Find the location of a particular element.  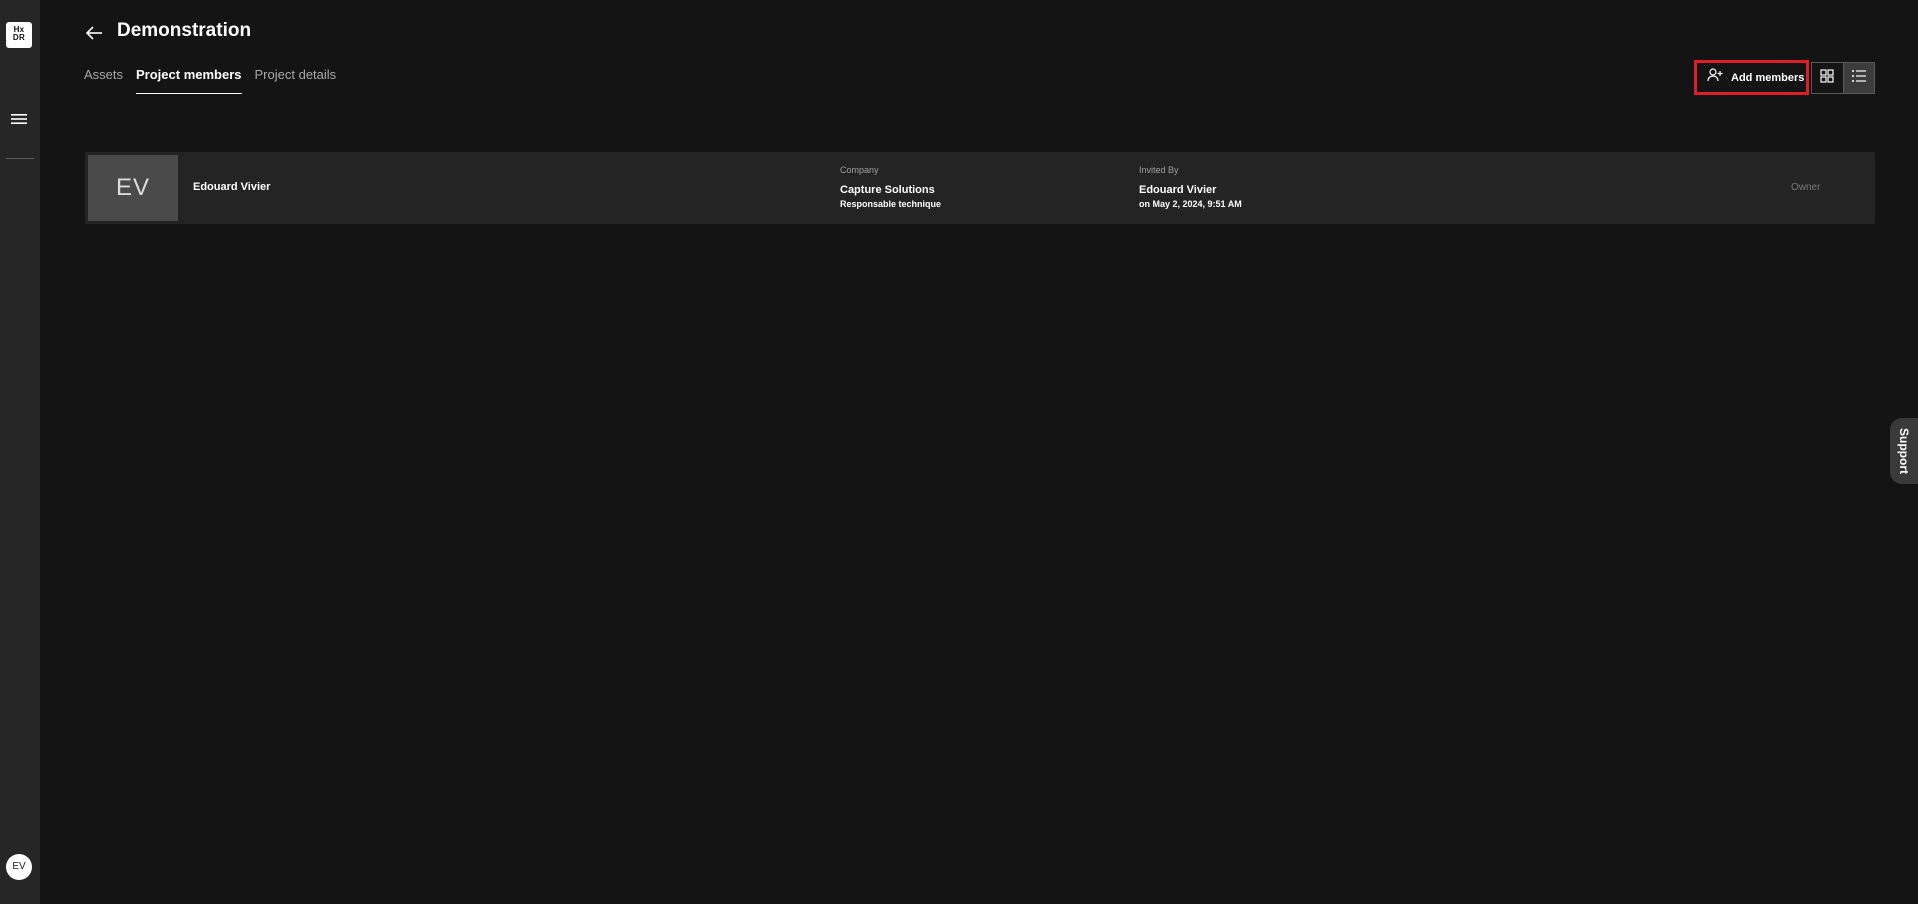

add-members-button: Add members is located at coordinates (1751, 77).